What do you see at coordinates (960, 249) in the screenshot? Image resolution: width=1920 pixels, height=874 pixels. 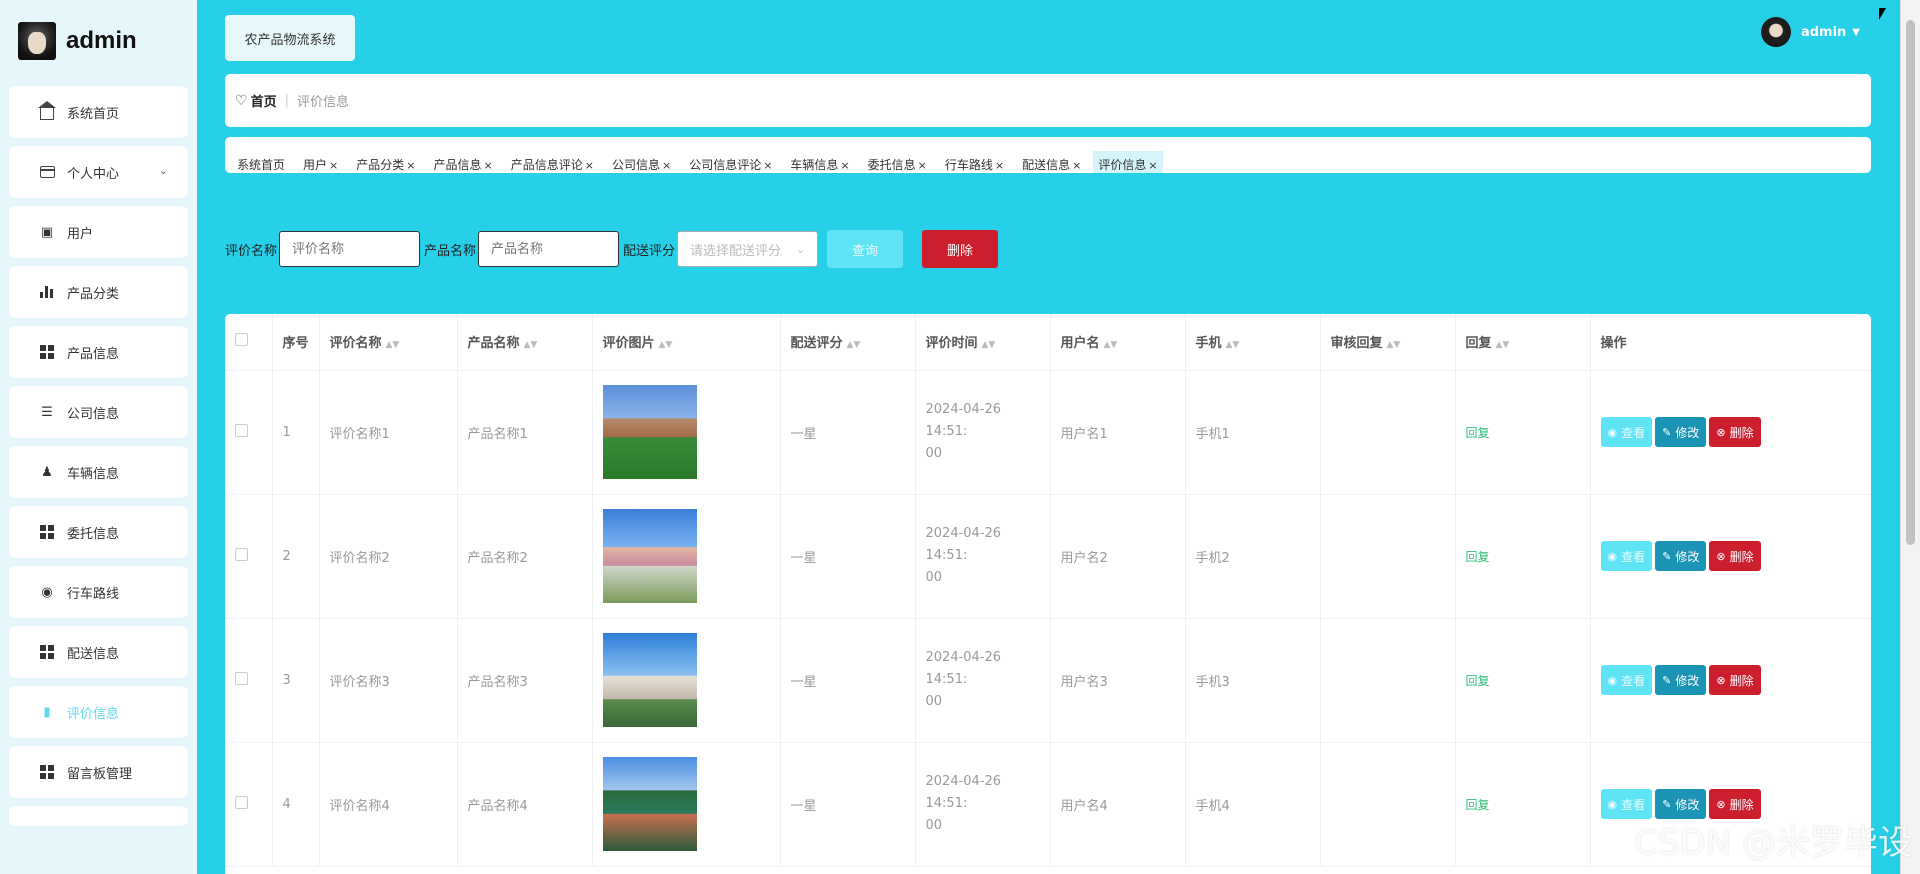 I see `batch-delete-button: 删除` at bounding box center [960, 249].